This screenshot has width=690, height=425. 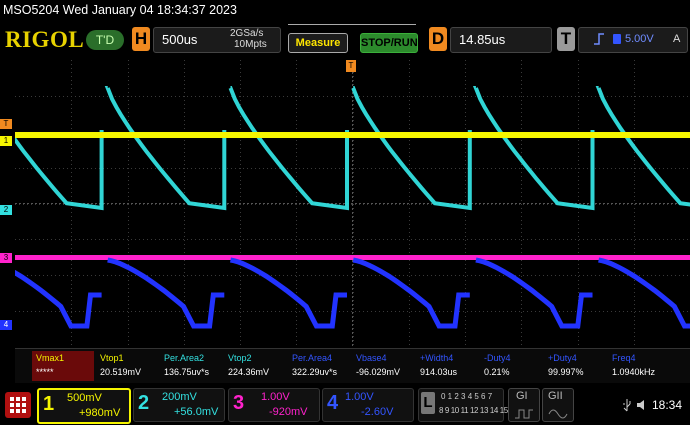 I want to click on sample-rate: 2GSa/s, so click(x=247, y=33).